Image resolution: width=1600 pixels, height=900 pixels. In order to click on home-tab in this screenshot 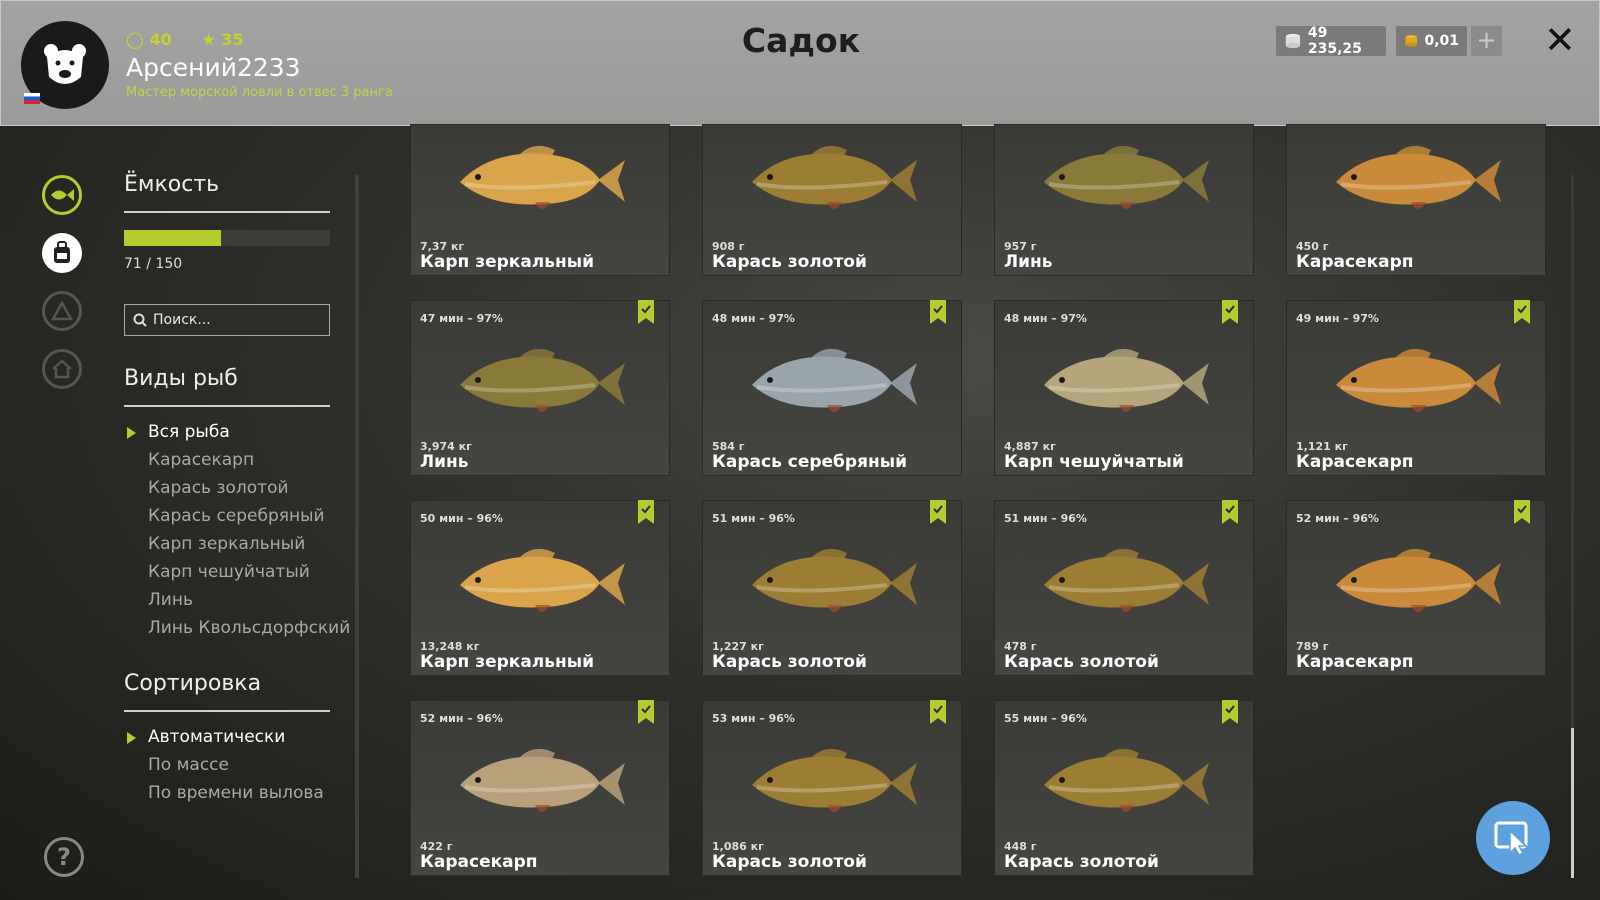, I will do `click(62, 369)`.